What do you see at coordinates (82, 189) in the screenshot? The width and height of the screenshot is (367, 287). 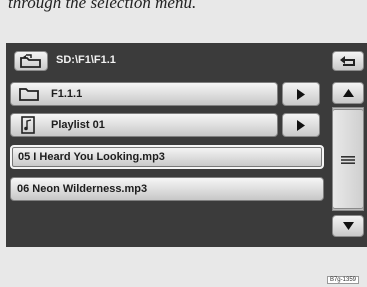 I see `file-label: 06 Neon Wilderness.mp3` at bounding box center [82, 189].